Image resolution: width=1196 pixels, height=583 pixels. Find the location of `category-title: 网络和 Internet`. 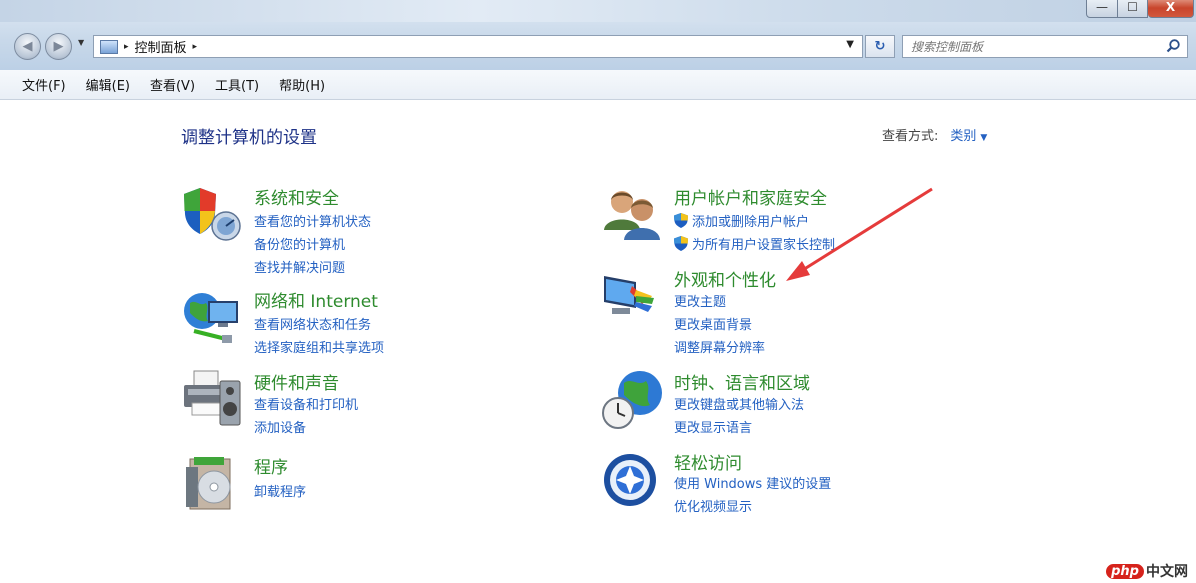

category-title: 网络和 Internet is located at coordinates (316, 299).